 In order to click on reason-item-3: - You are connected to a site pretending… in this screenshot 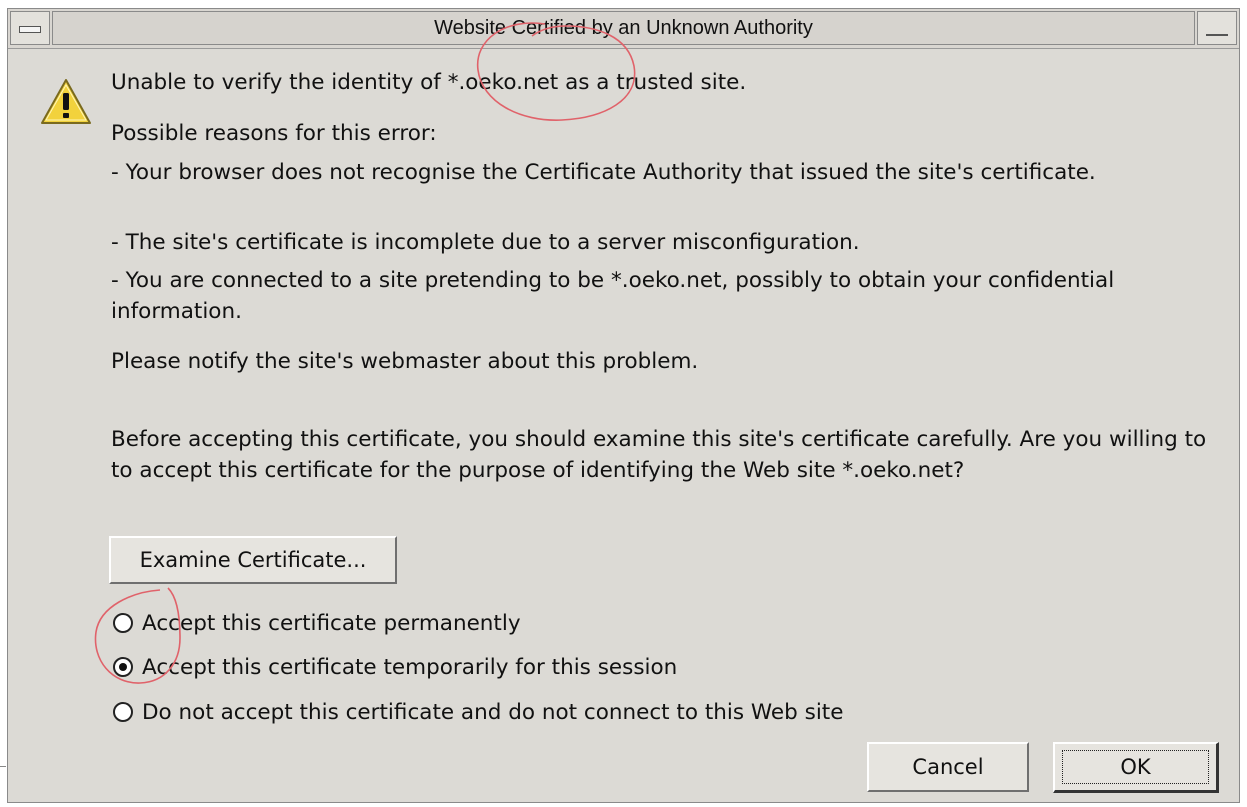, I will do `click(613, 296)`.